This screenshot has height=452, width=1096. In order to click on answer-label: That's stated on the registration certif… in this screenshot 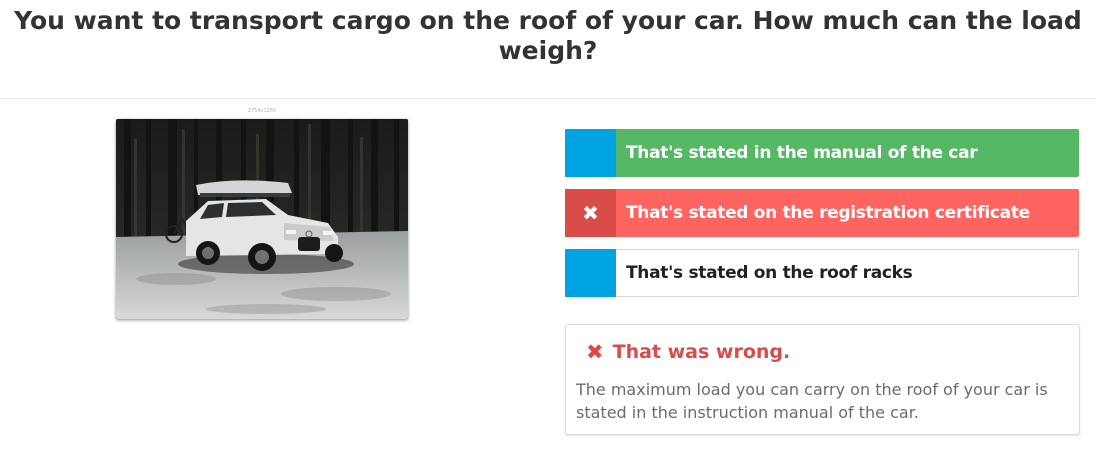, I will do `click(828, 213)`.